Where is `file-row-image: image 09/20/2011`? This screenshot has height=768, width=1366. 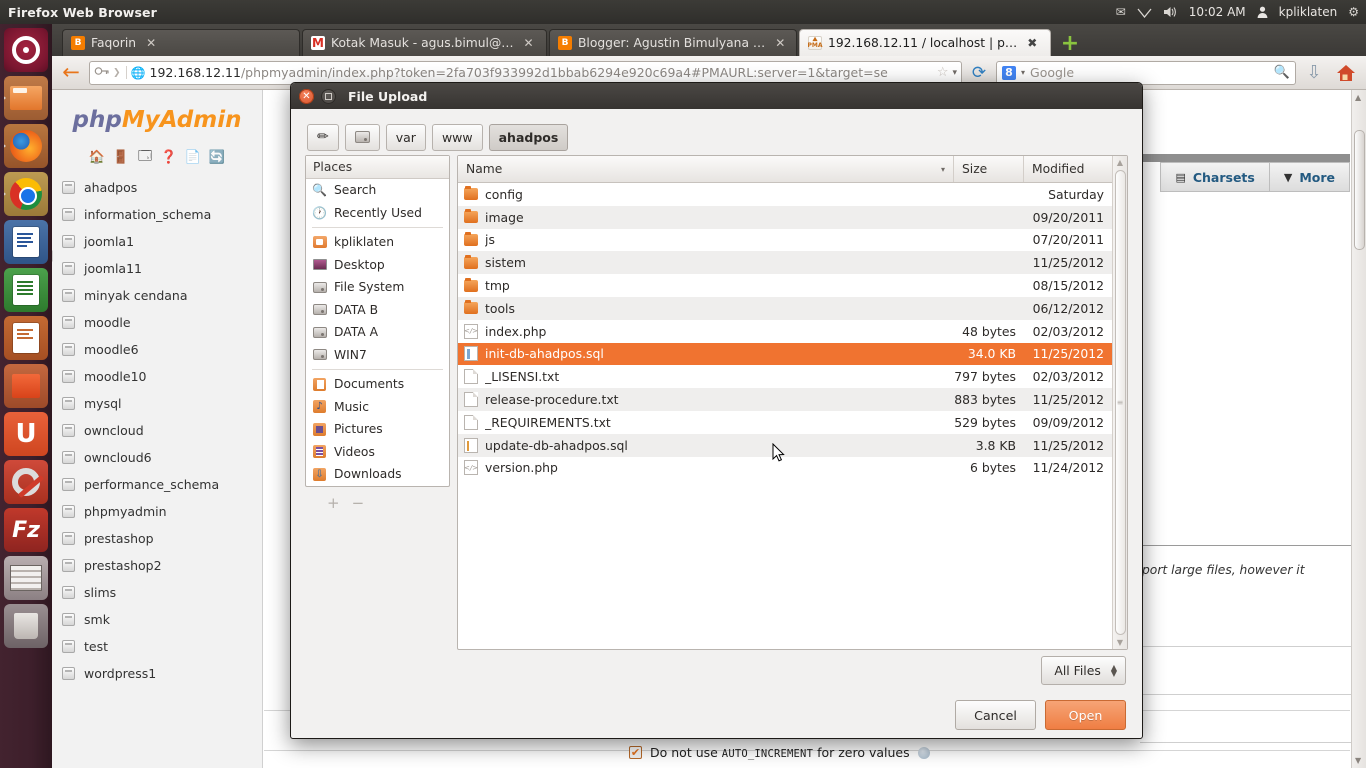
file-row-image: image 09/20/2011 is located at coordinates (785, 217).